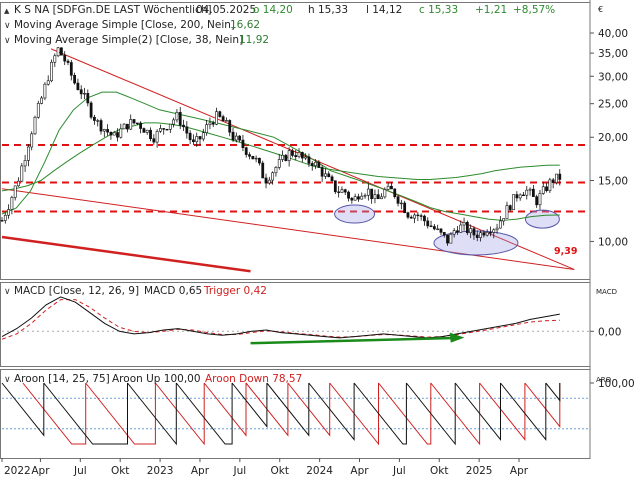  I want to click on ticker-marker-icon: ▲, so click(7, 11).